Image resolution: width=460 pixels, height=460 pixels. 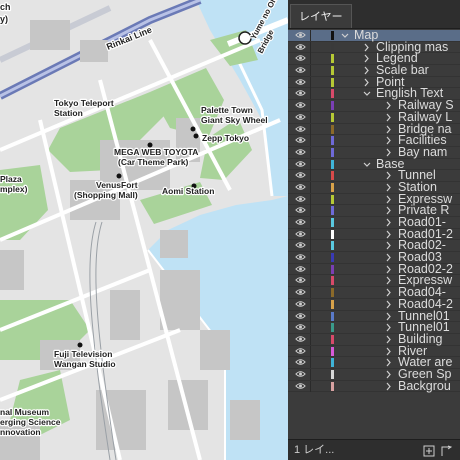 I want to click on layer-row: Legend, so click(x=374, y=59).